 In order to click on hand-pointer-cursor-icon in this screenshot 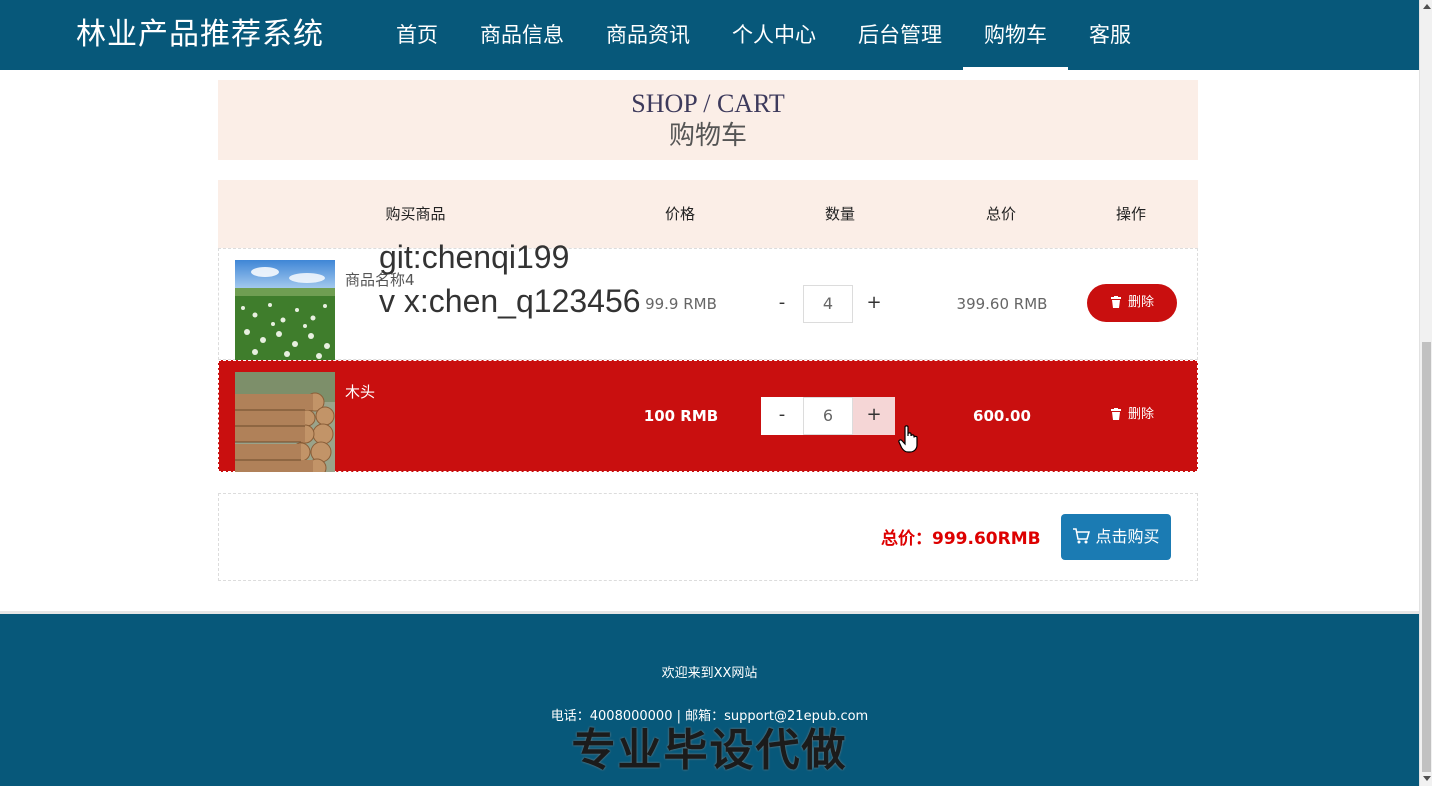, I will do `click(908, 439)`.